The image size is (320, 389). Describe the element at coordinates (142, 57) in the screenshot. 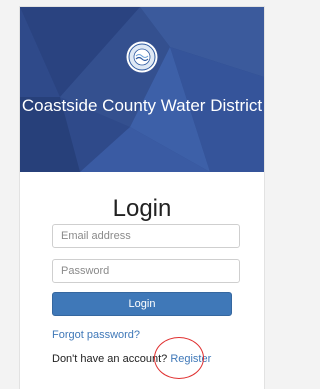

I see `water-district-seal-icon` at that location.